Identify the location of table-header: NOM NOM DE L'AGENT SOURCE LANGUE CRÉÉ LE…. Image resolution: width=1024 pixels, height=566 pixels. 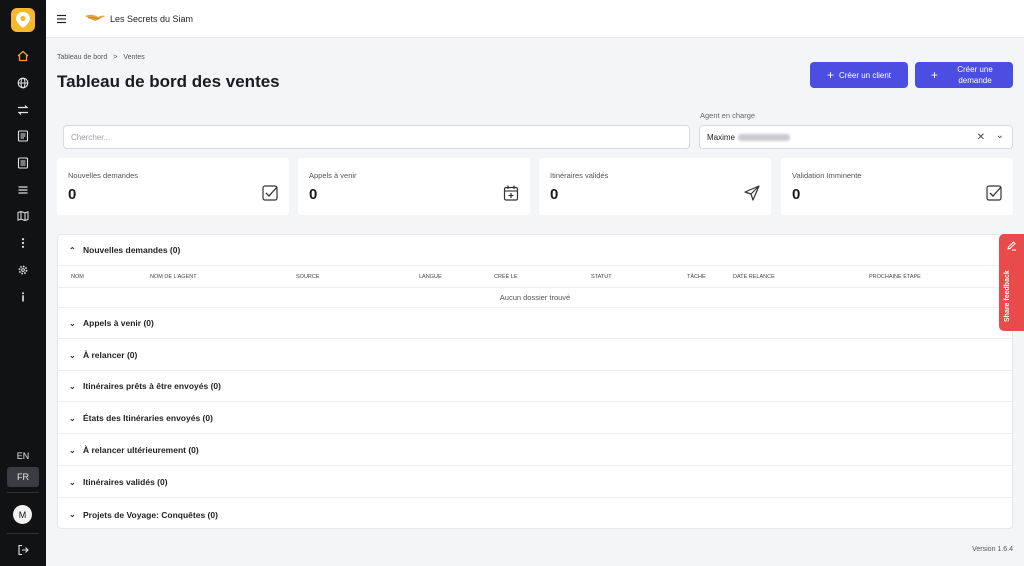
(535, 277).